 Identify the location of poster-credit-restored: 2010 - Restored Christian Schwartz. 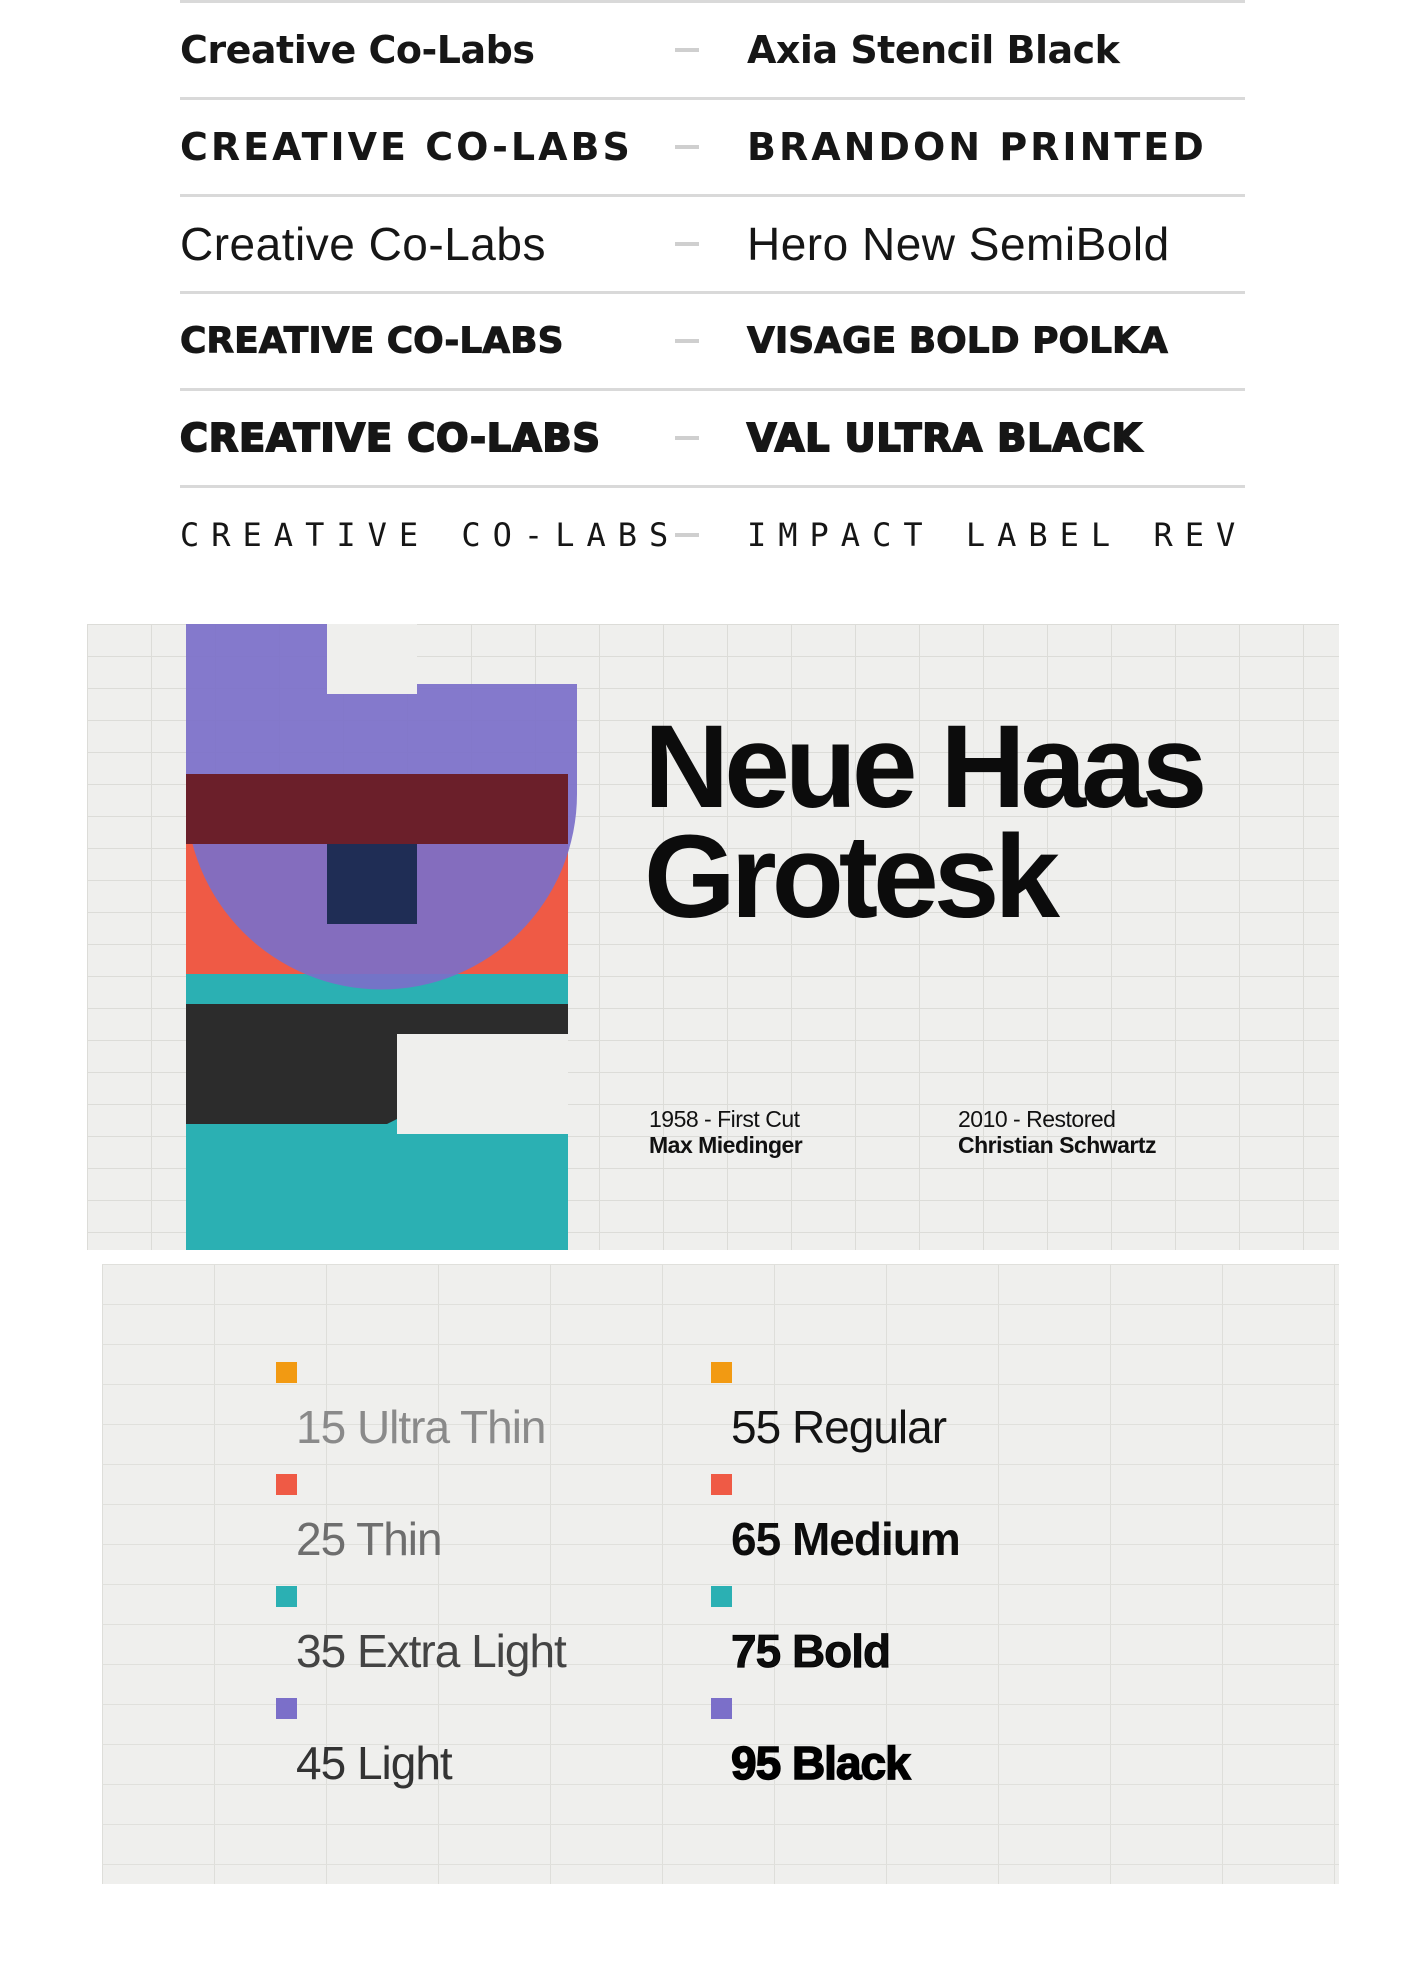
(1057, 1132).